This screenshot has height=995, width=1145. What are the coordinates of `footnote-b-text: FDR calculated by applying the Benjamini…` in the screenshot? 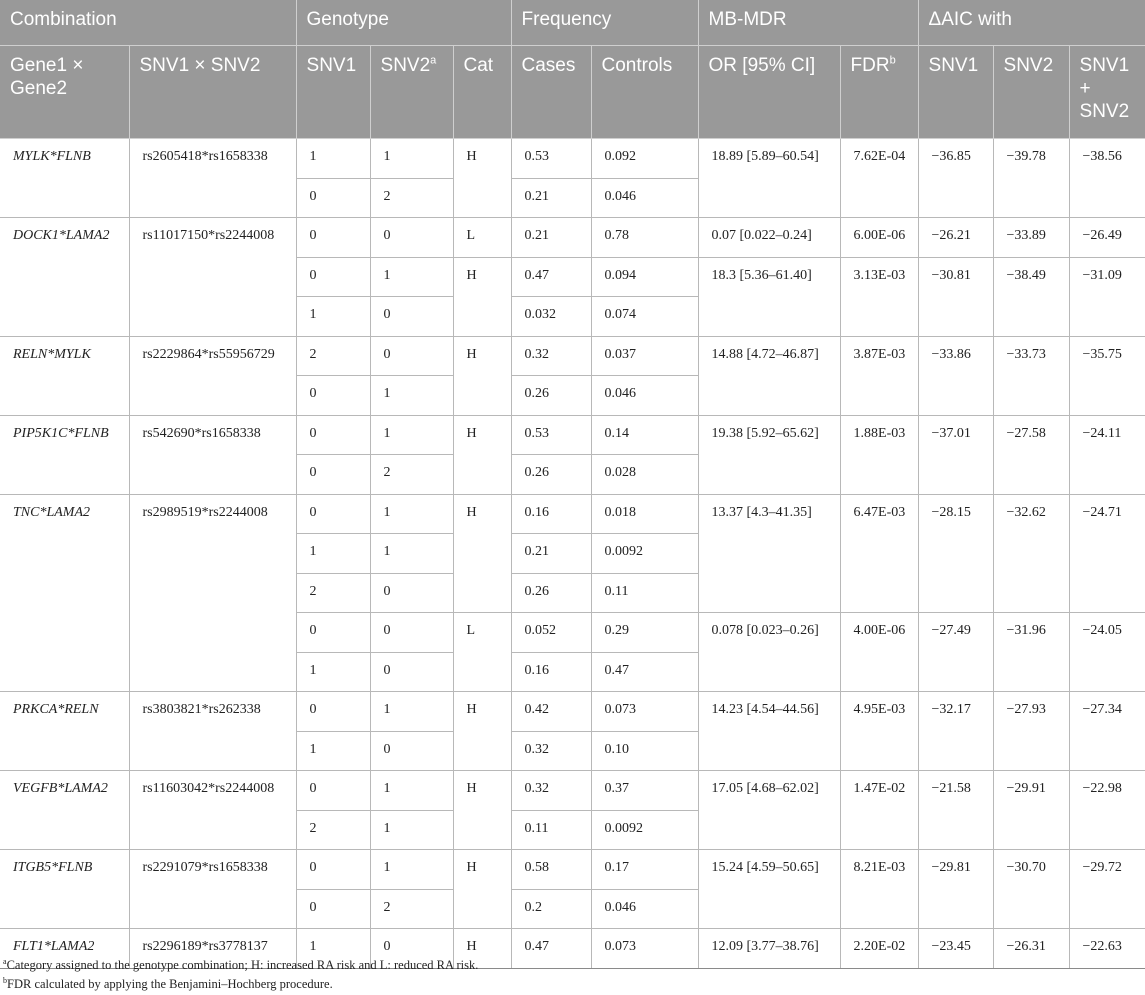 It's located at (170, 984).